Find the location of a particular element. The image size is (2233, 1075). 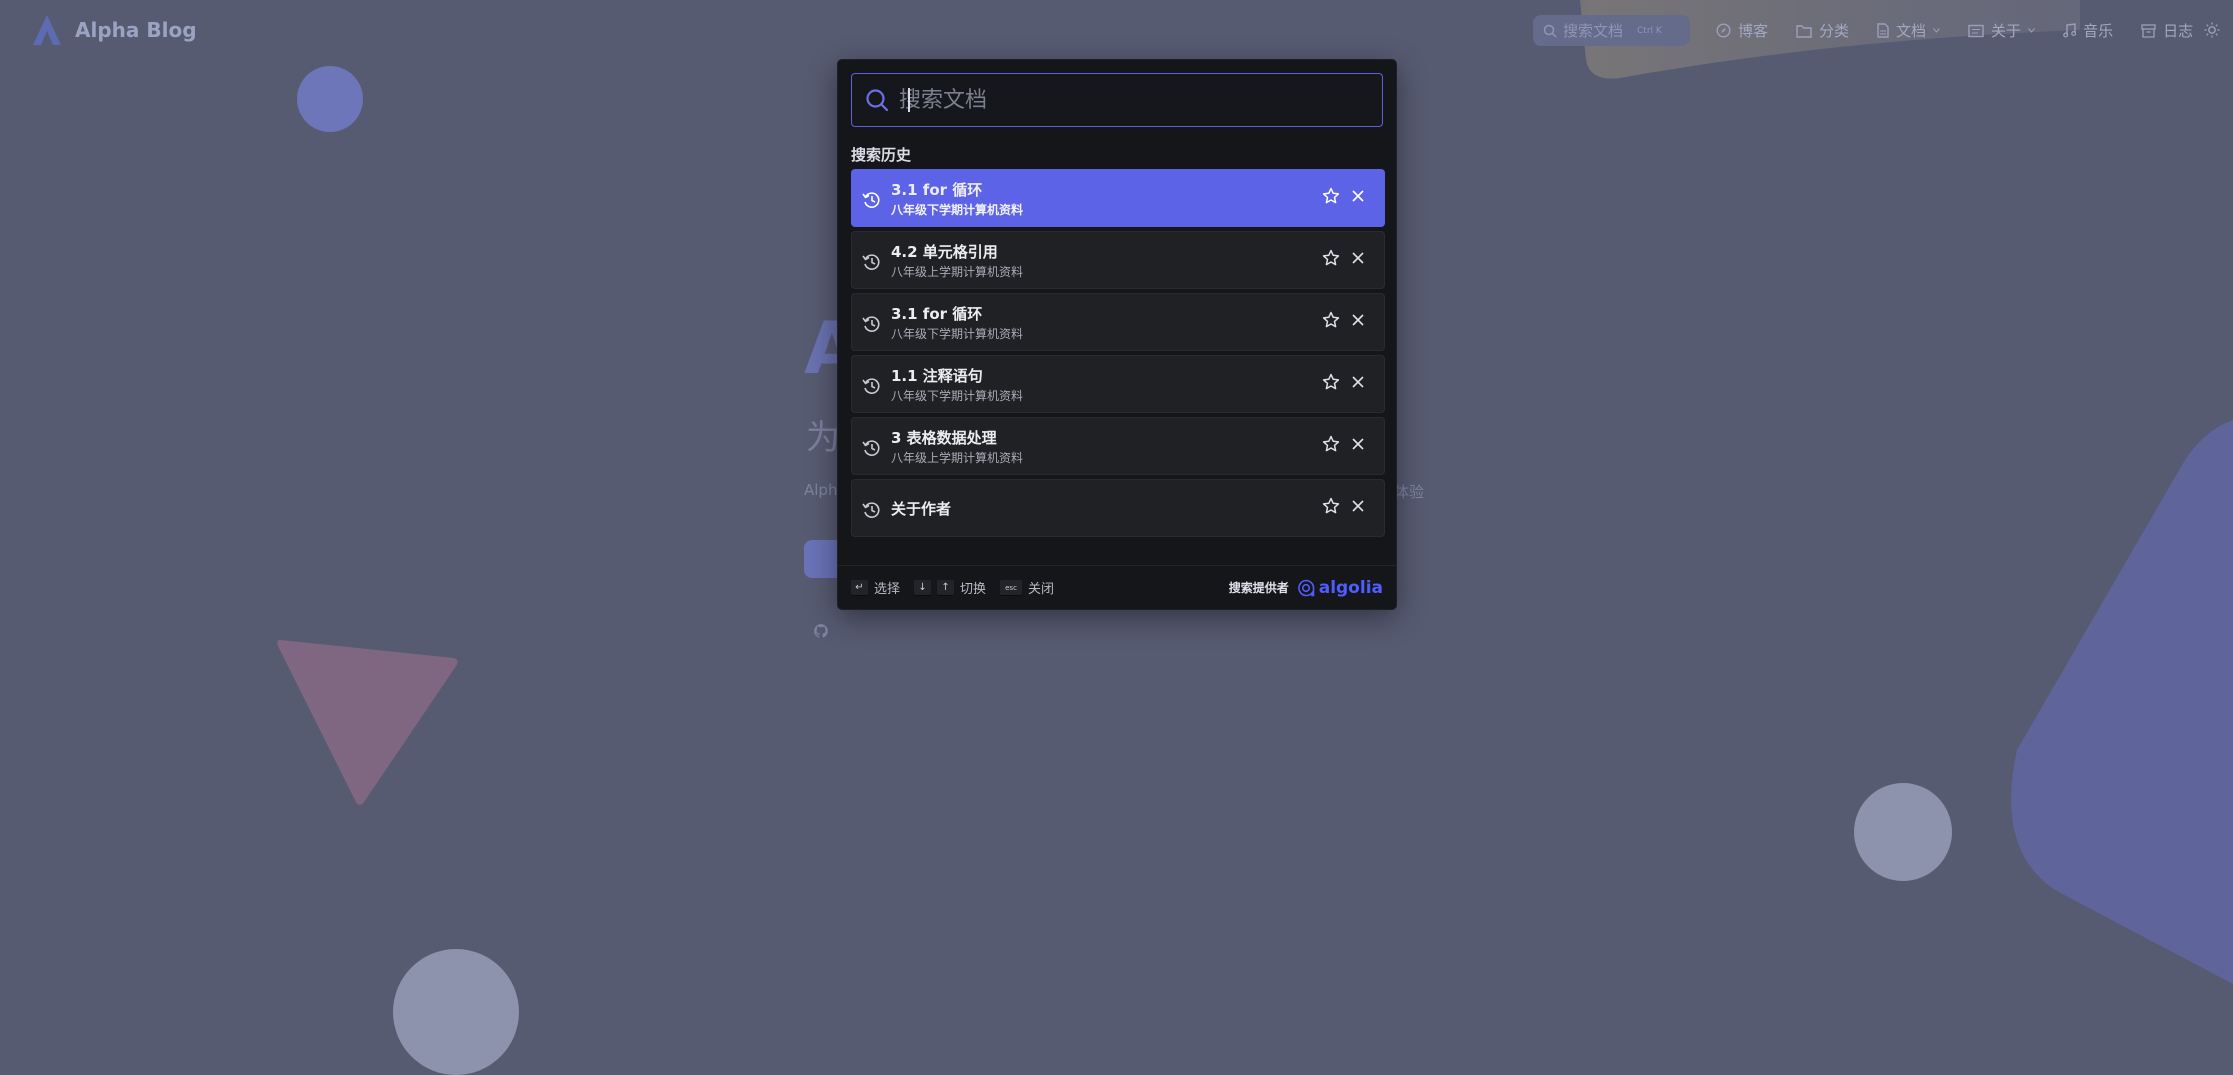

escape-key-icon: esc is located at coordinates (1011, 587).